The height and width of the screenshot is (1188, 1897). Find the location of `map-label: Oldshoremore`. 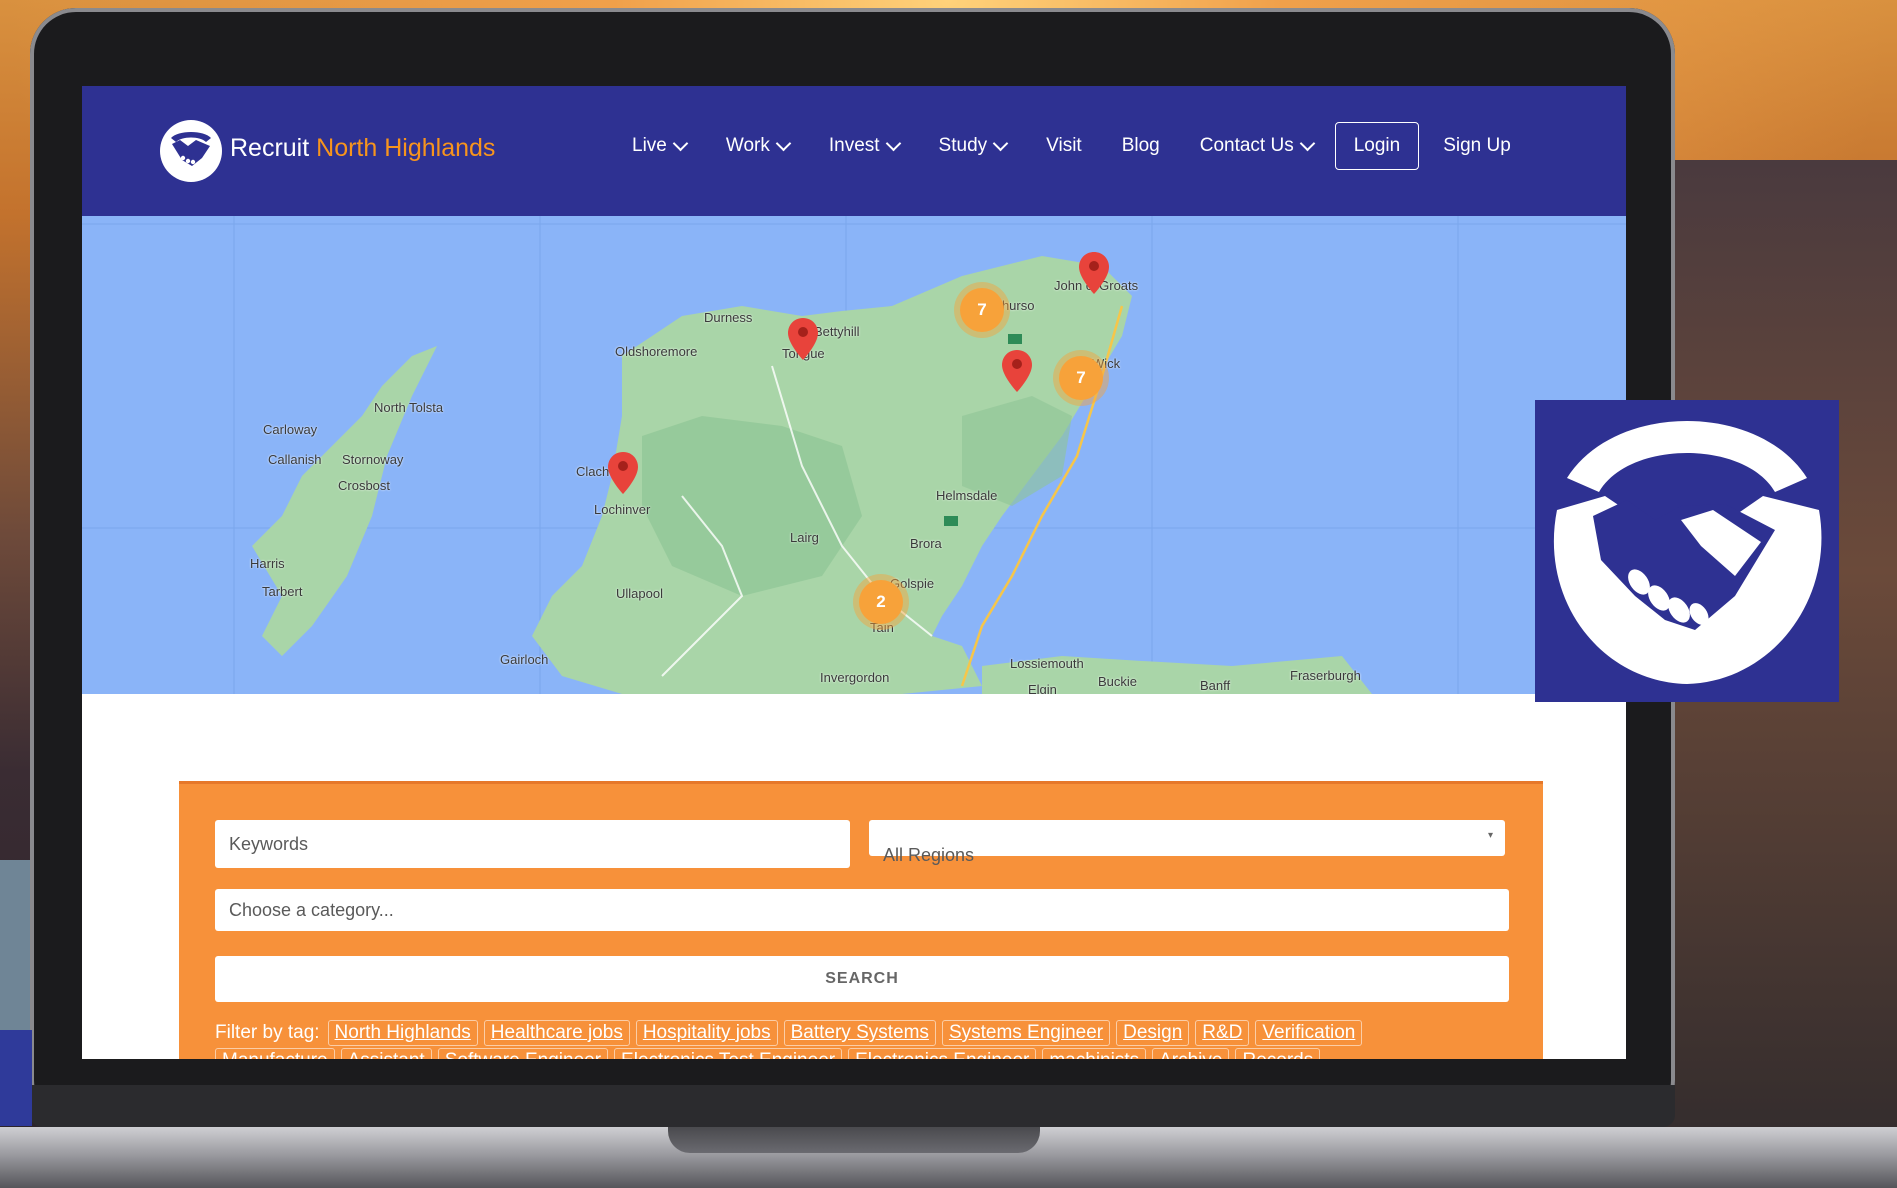

map-label: Oldshoremore is located at coordinates (656, 351).